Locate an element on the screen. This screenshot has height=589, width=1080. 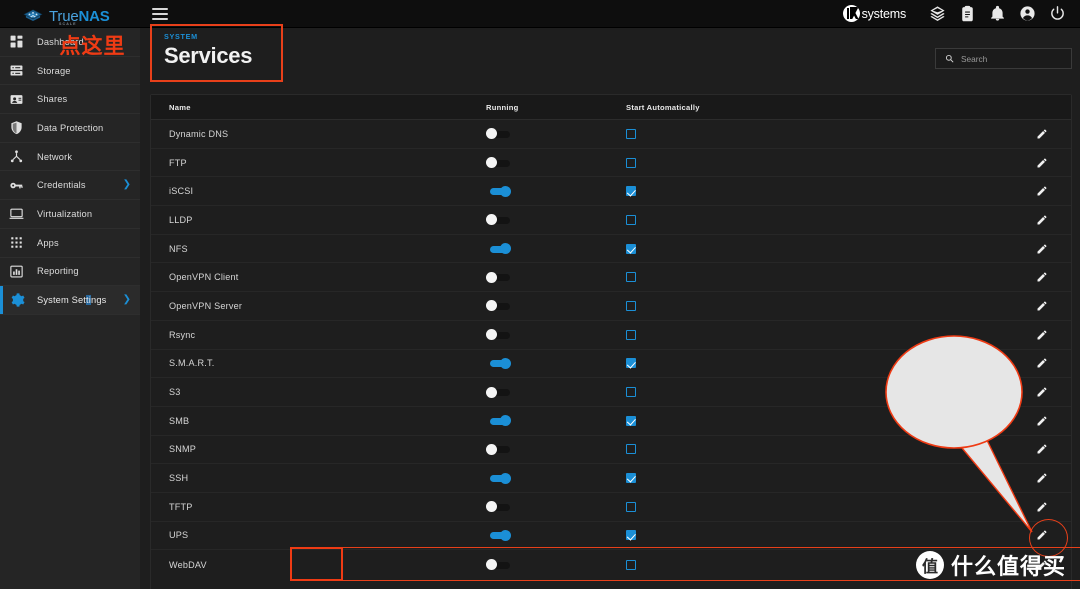
sidebar-item-shares: Shares is located at coordinates (70, 100).